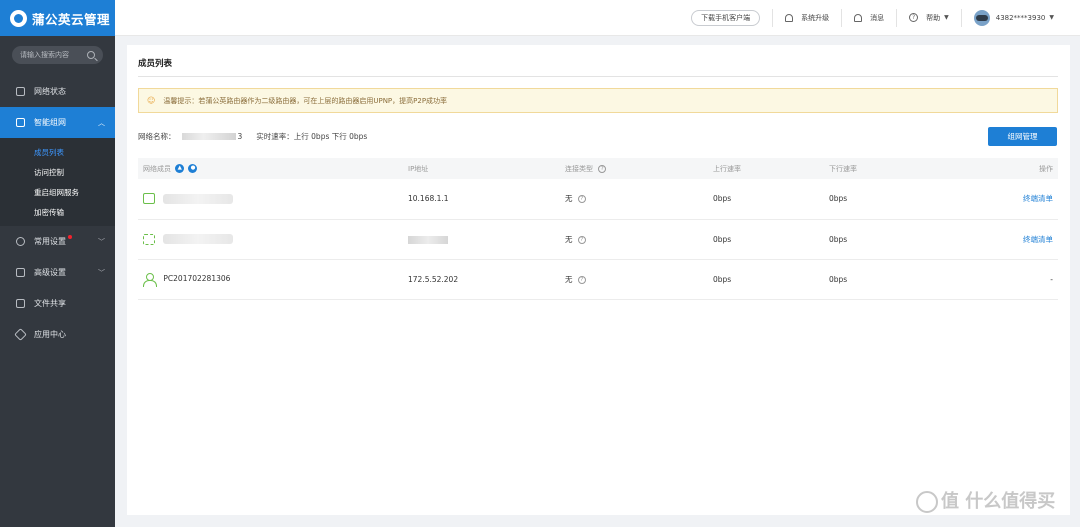 The height and width of the screenshot is (527, 1080). Describe the element at coordinates (91, 55) in the screenshot. I see `search-icon` at that location.